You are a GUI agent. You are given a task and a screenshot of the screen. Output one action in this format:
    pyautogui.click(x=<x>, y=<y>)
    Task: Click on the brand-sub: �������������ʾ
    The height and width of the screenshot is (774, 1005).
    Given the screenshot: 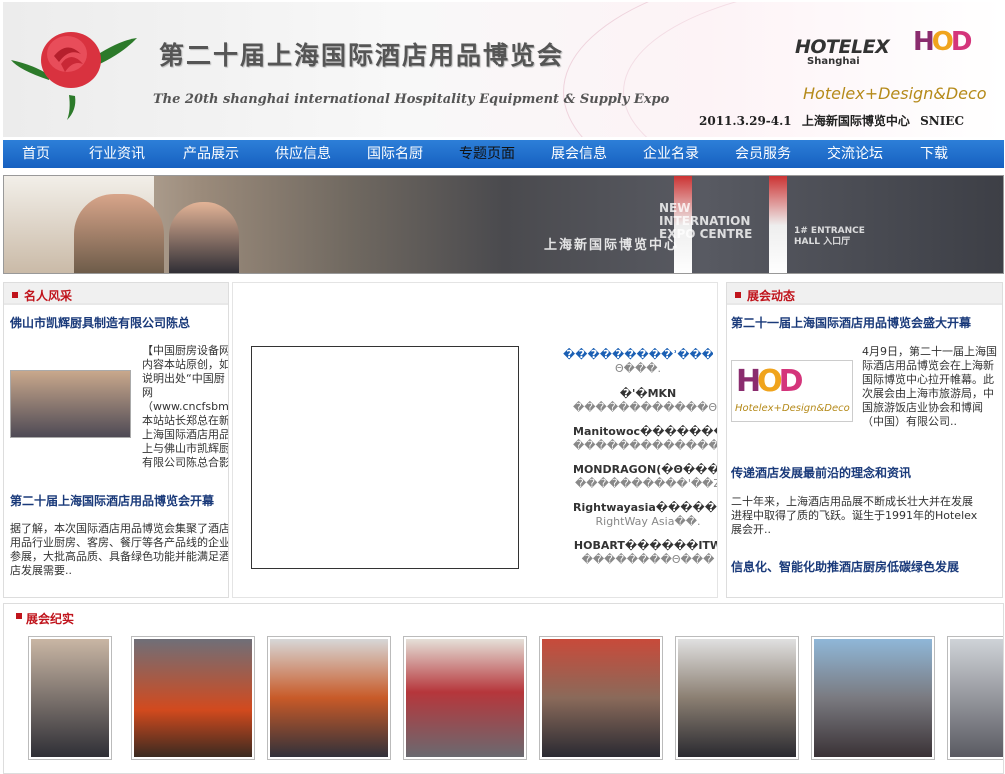 What is the action you would take?
    pyautogui.click(x=645, y=445)
    